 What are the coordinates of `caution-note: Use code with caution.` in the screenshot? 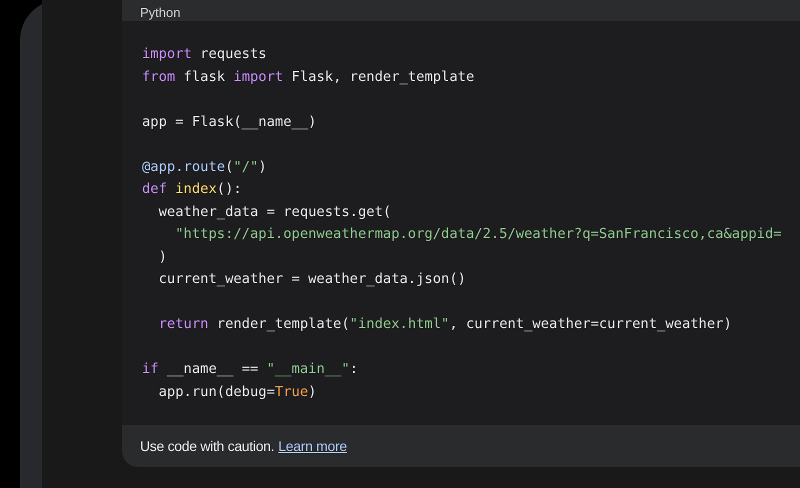 It's located at (207, 446).